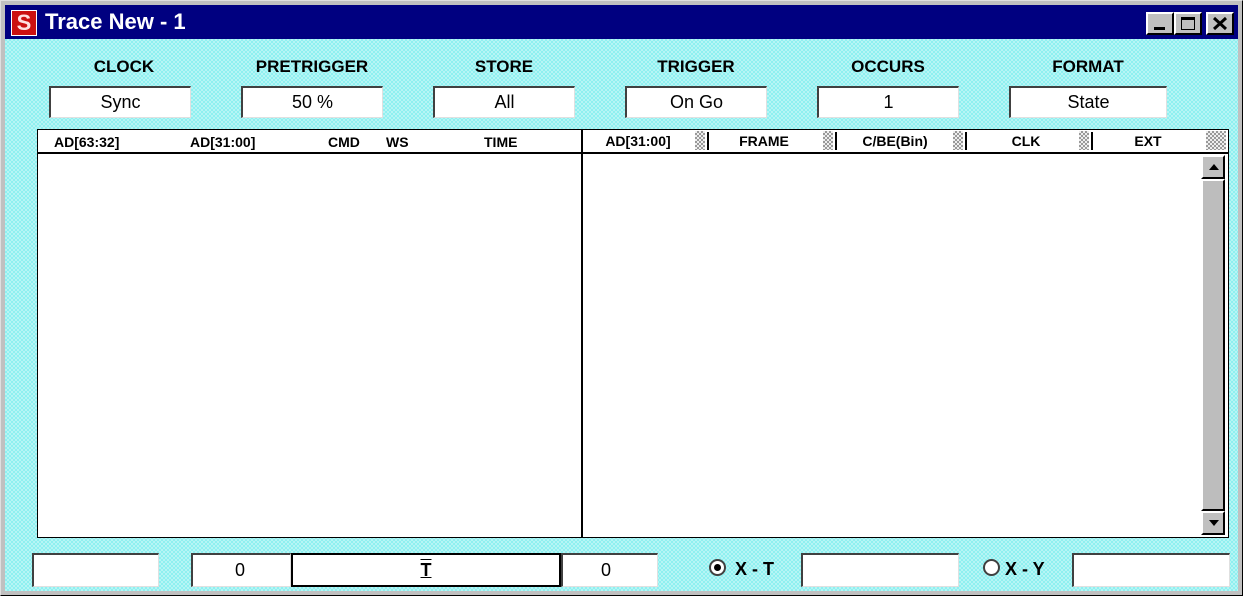 This screenshot has width=1243, height=596. I want to click on format-label: FORMAT, so click(1088, 66).